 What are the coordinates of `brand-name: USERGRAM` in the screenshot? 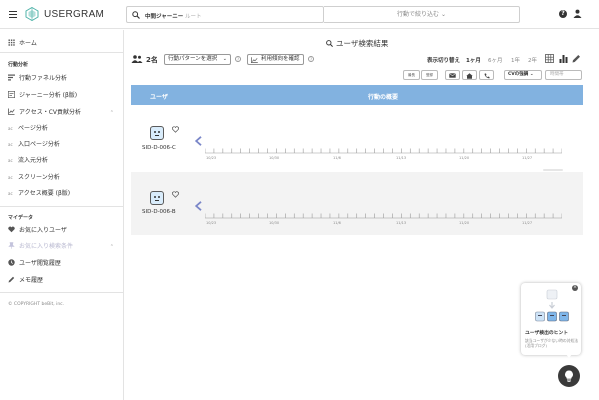 It's located at (74, 14).